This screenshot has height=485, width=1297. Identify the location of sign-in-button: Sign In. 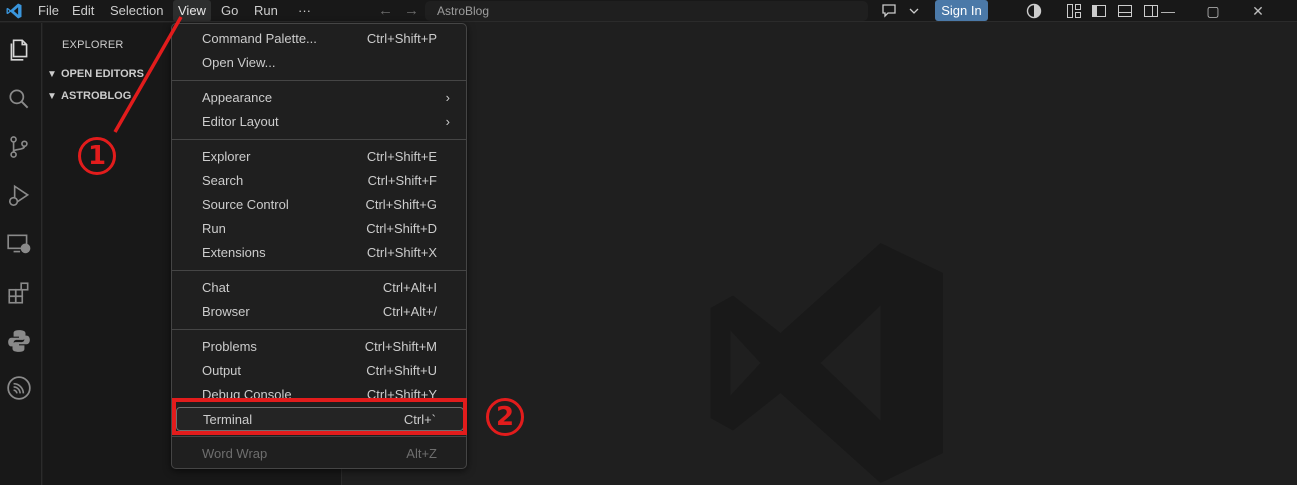
(961, 10).